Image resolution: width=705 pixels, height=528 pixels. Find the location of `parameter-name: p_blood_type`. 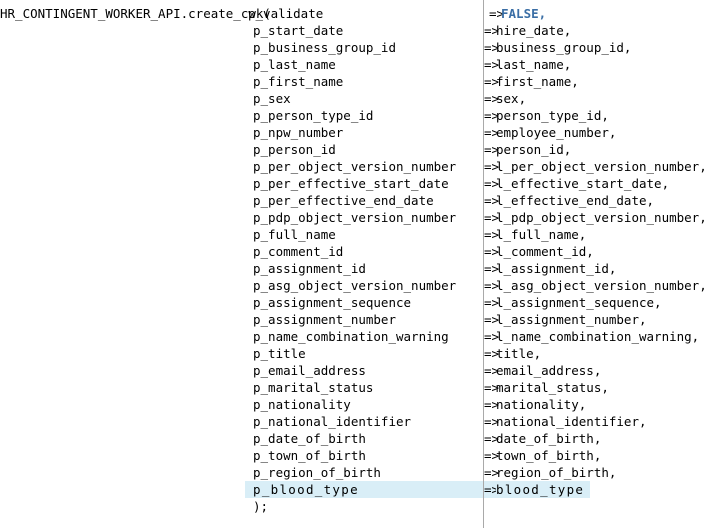

parameter-name: p_blood_type is located at coordinates (306, 489).